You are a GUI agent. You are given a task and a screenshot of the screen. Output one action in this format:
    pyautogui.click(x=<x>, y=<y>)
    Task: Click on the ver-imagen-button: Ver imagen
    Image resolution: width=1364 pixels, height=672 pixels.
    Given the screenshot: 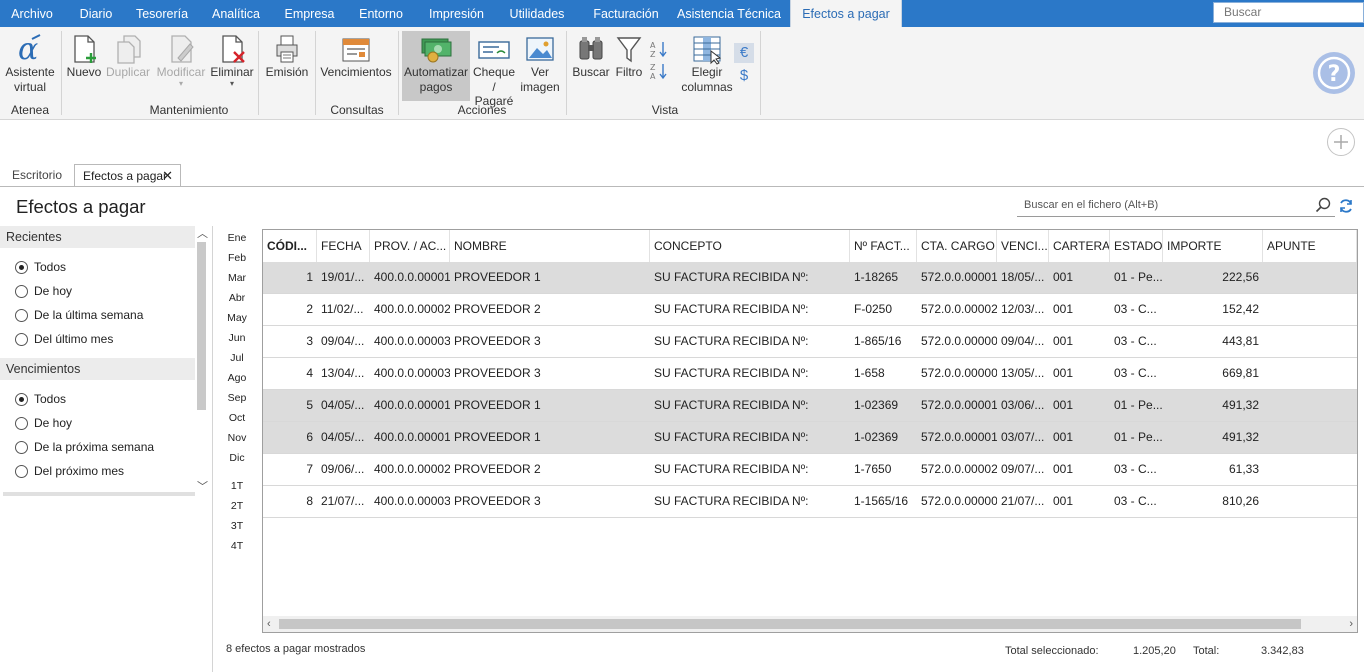 What is the action you would take?
    pyautogui.click(x=540, y=63)
    